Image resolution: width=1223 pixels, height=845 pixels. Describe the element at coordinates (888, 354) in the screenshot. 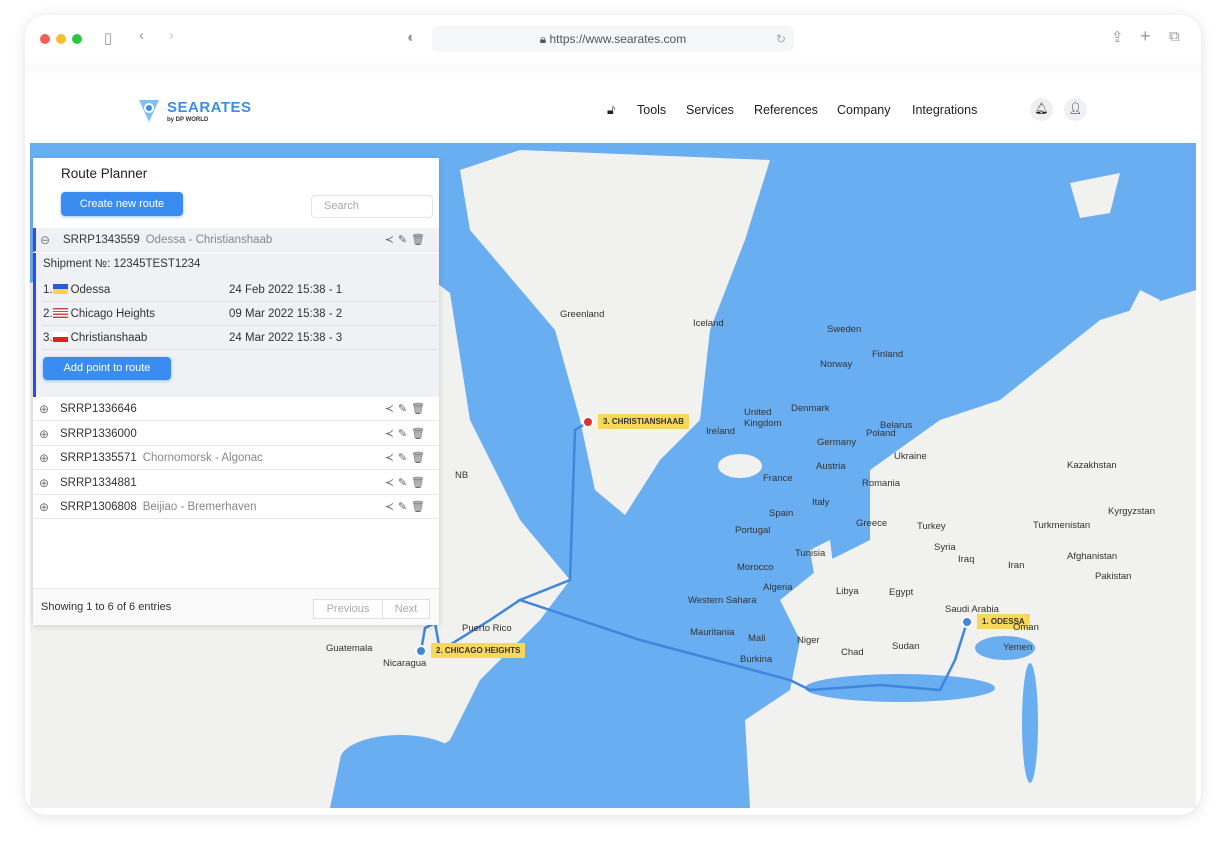

I see `map-label: Finland` at that location.